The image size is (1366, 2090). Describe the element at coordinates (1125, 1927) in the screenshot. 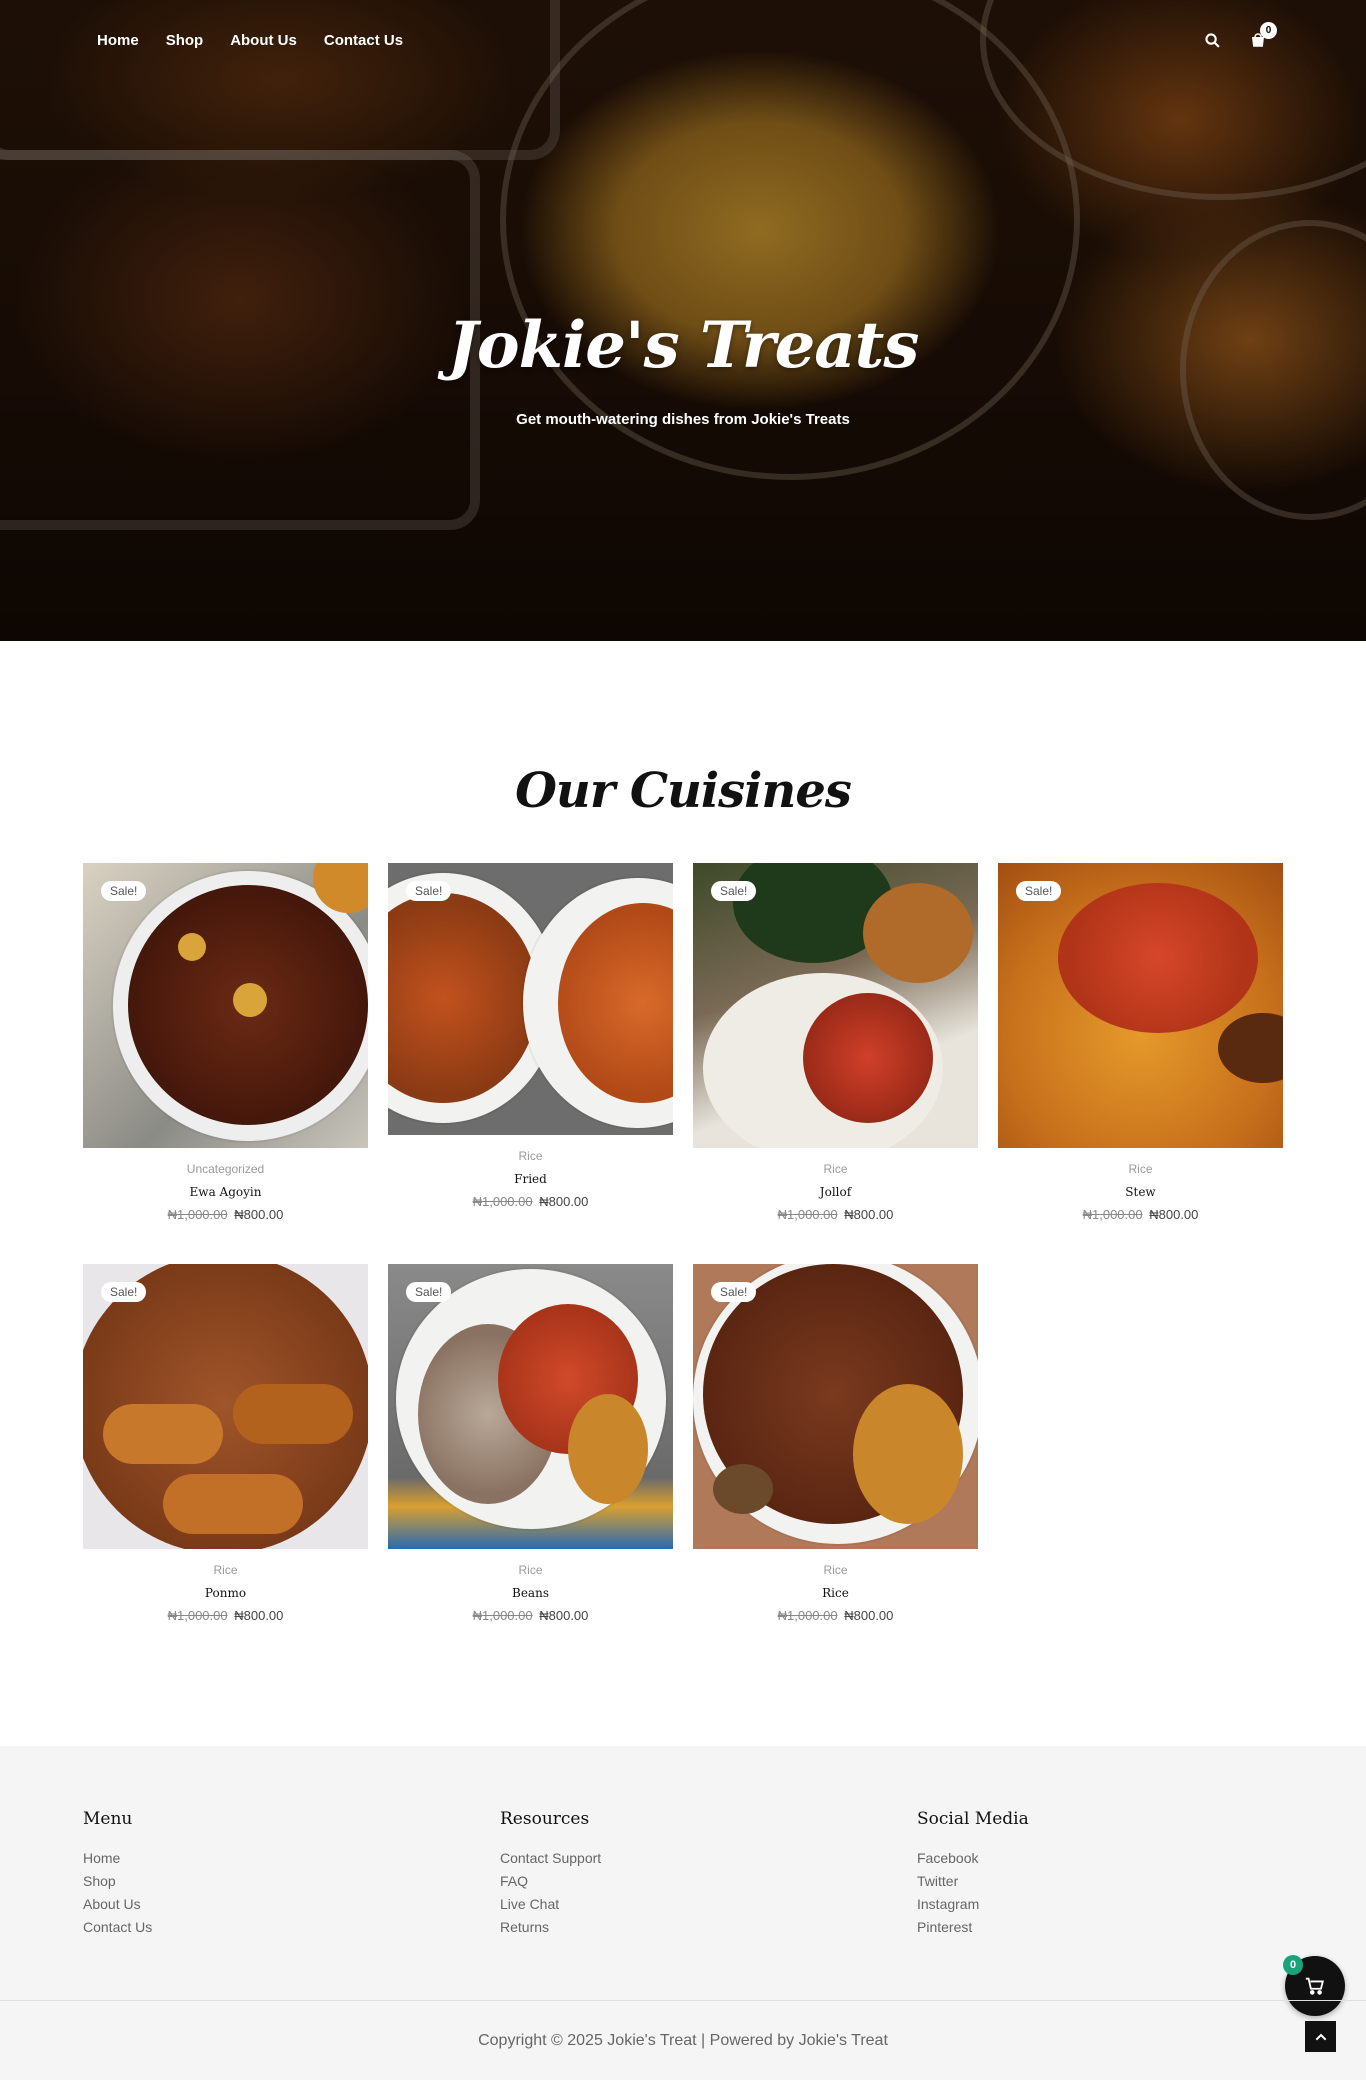

I see `footer-link-pinterest: Pinterest` at that location.